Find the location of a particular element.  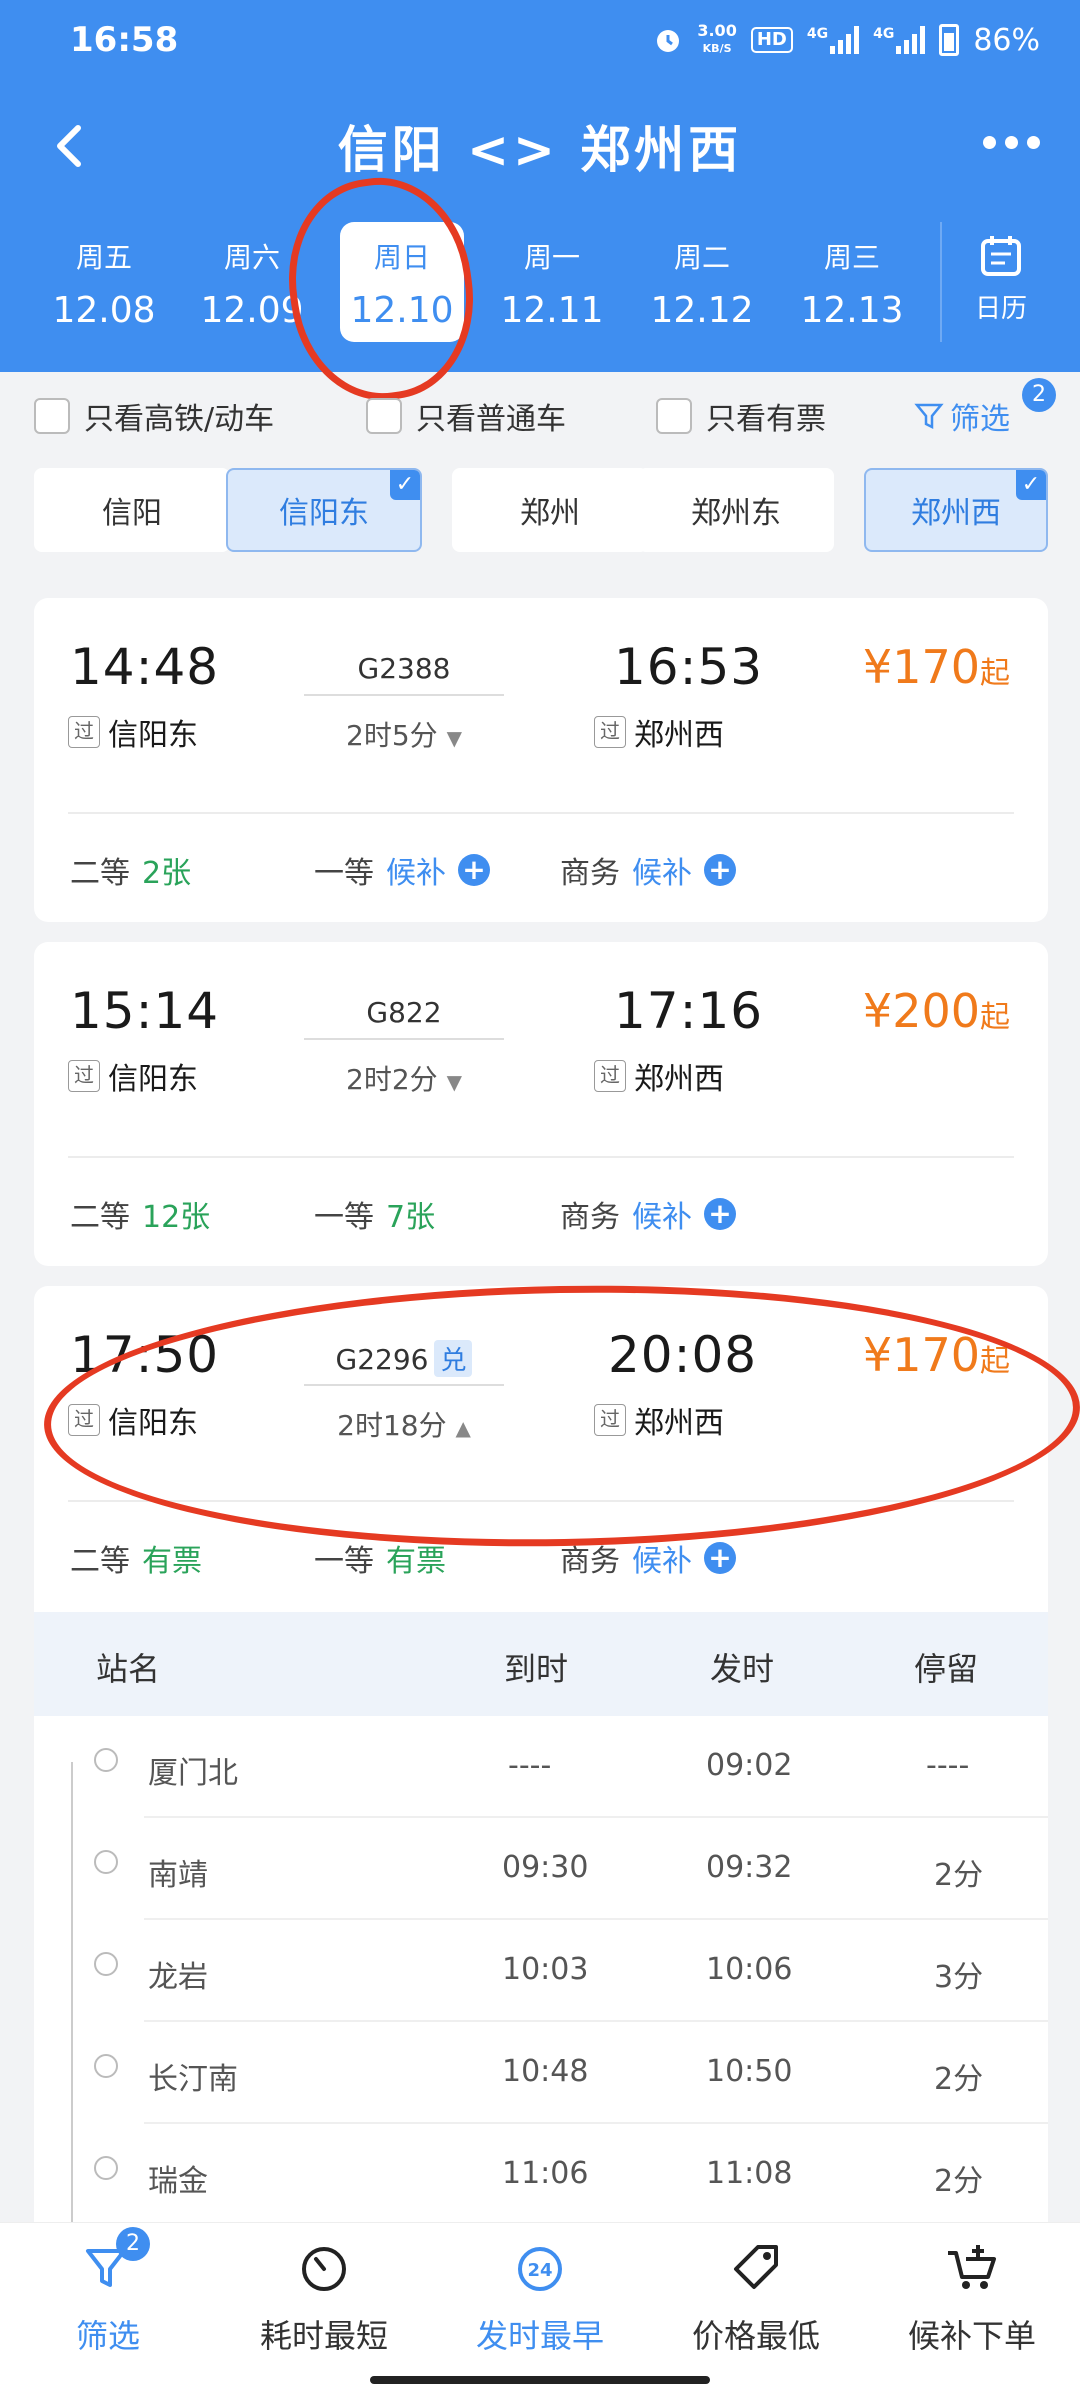

price-tag-icon is located at coordinates (756, 2275).